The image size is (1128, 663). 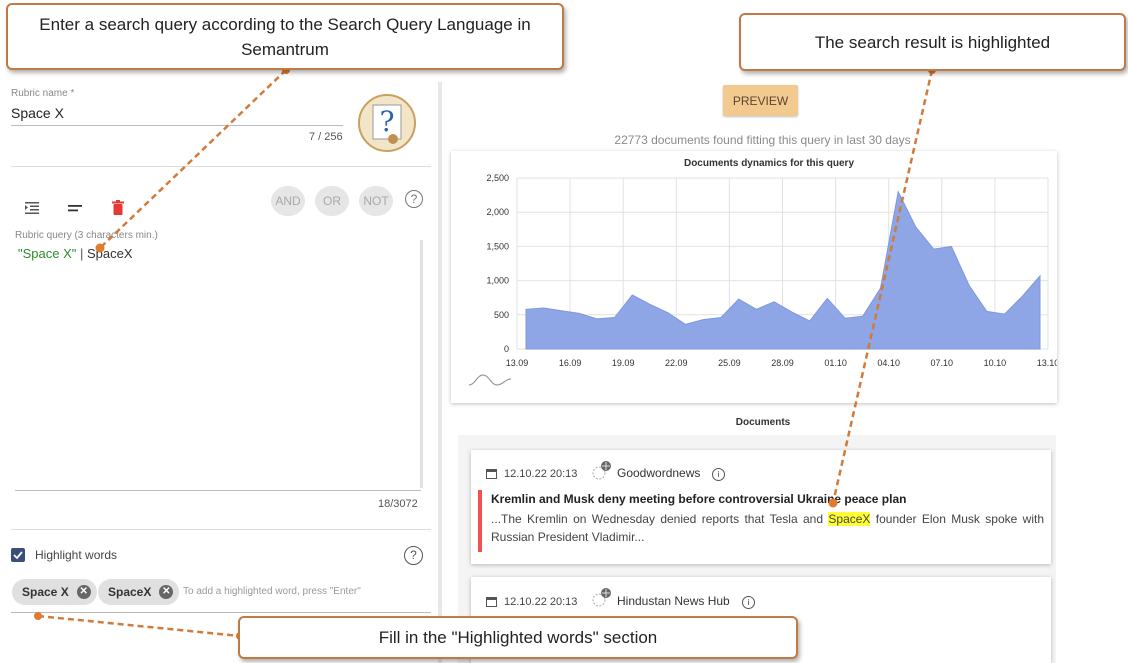 I want to click on callout-result: The search result is highlighted, so click(x=932, y=42).